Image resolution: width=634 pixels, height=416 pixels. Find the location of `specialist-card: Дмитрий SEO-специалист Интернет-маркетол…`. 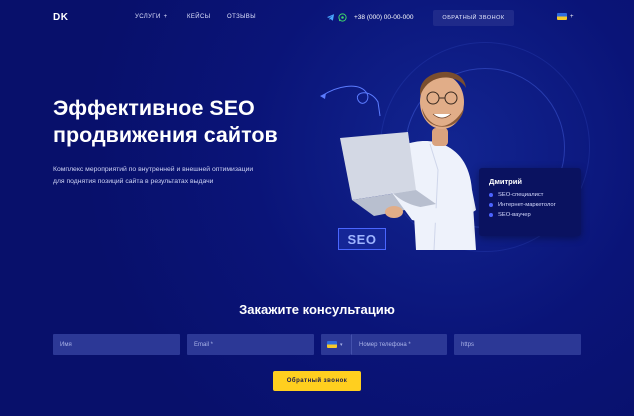

specialist-card: Дмитрий SEO-специалист Интернет-маркетол… is located at coordinates (530, 202).